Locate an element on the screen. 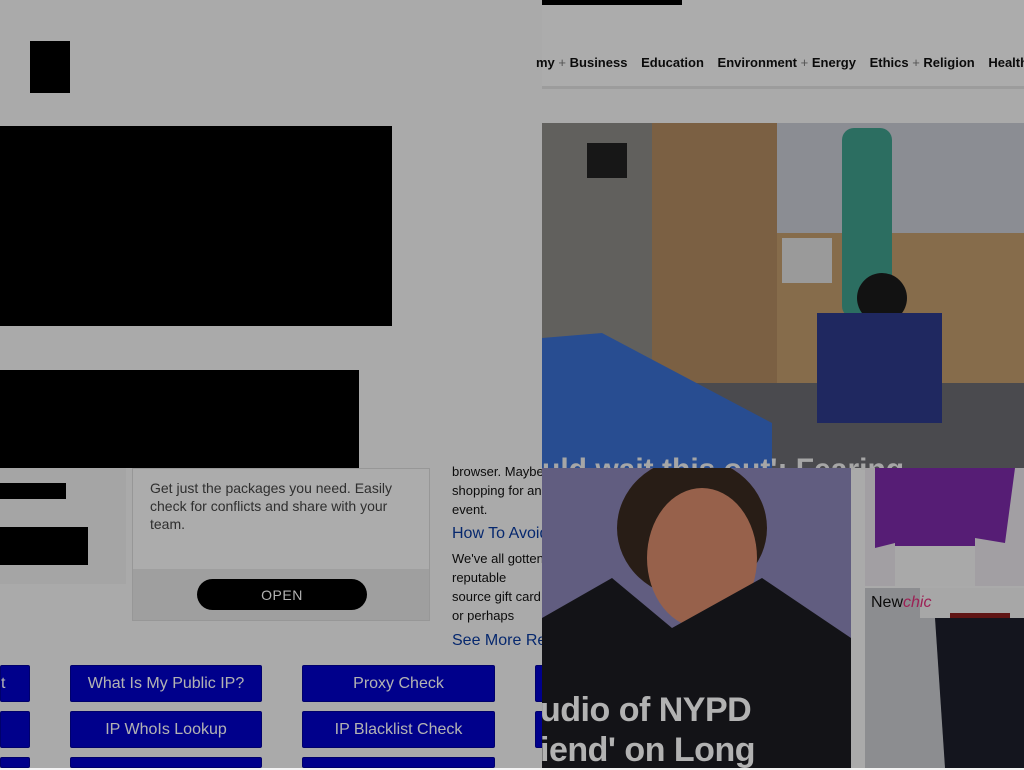  ad-placeholder-medium is located at coordinates (179, 419).